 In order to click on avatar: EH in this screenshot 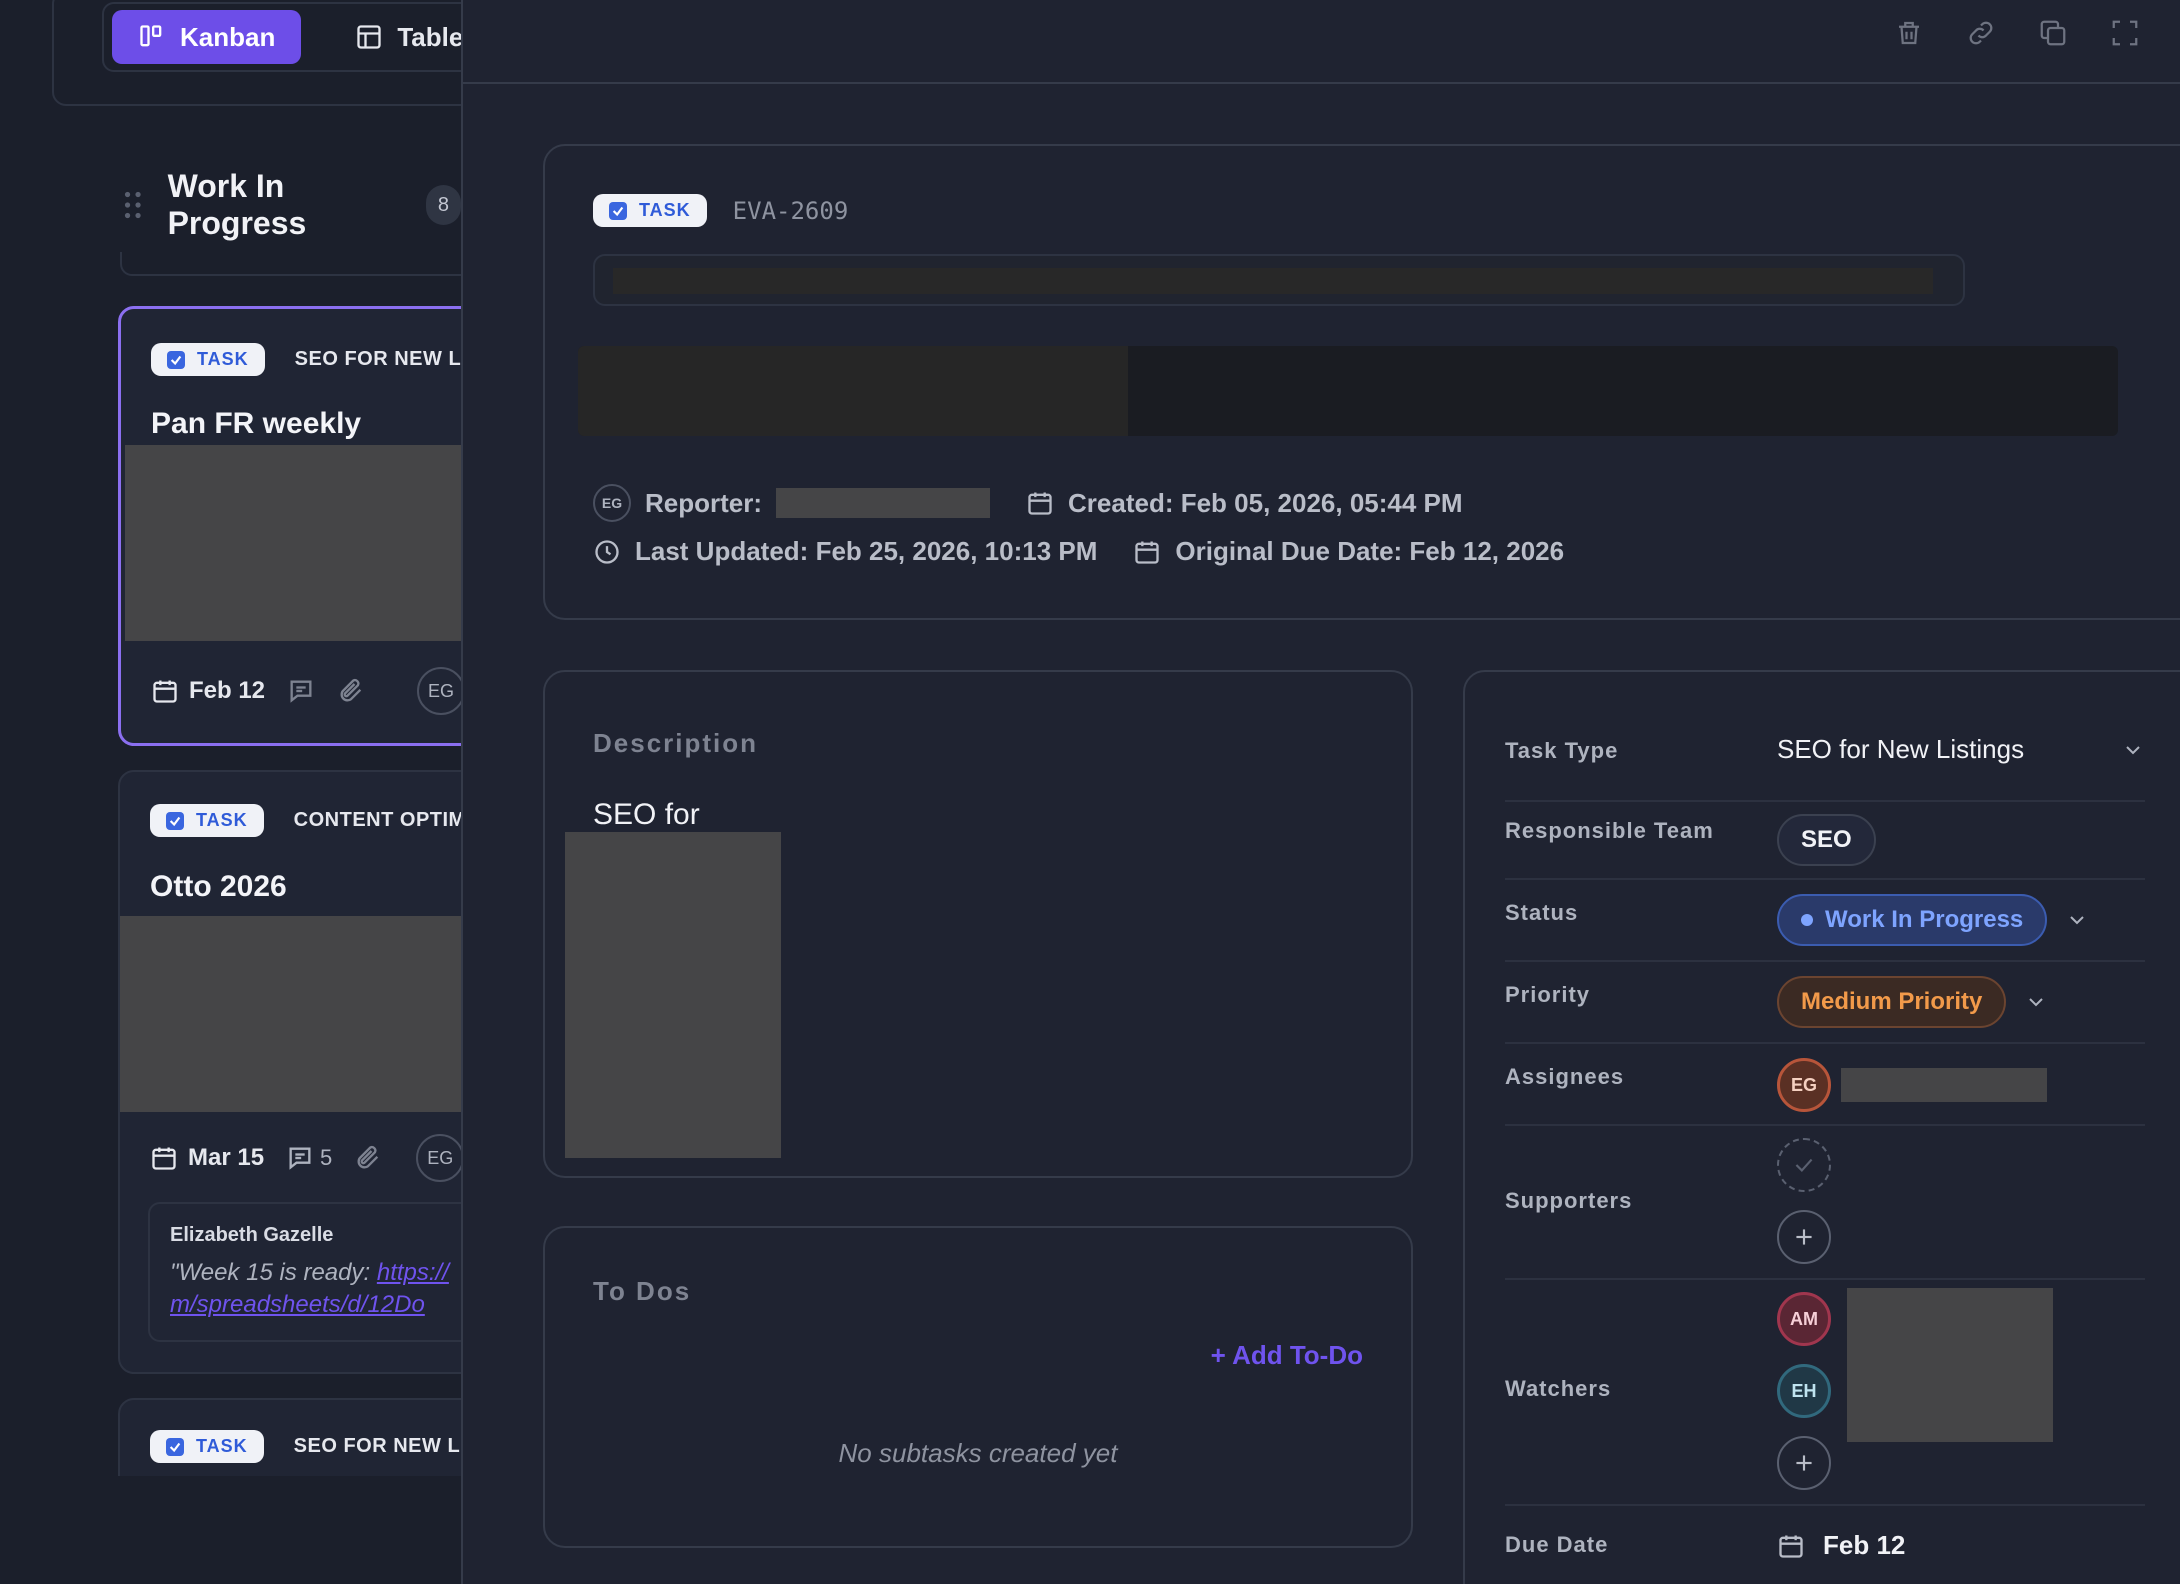, I will do `click(1804, 1391)`.